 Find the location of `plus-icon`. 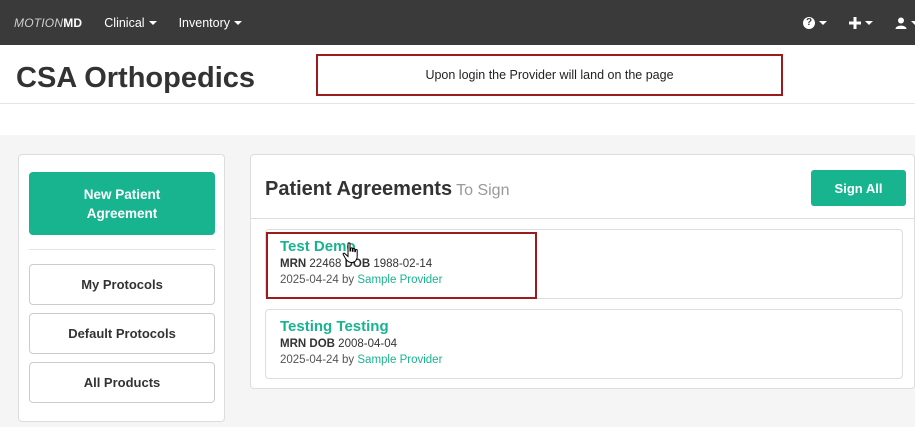

plus-icon is located at coordinates (855, 22).